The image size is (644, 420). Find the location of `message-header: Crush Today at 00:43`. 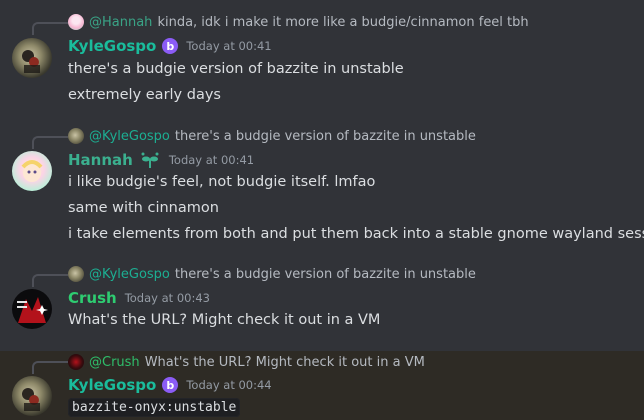

message-header: Crush Today at 00:43 is located at coordinates (139, 298).